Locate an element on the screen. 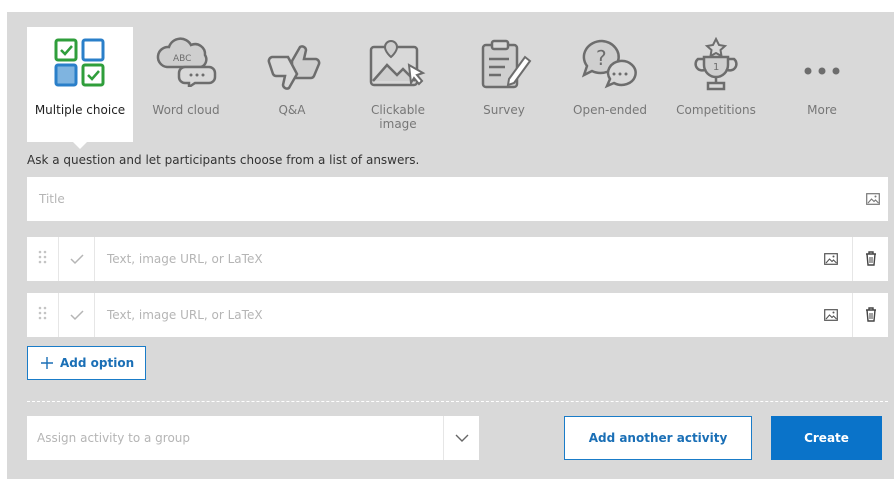 The image size is (894, 479). tab-label: More is located at coordinates (822, 110).